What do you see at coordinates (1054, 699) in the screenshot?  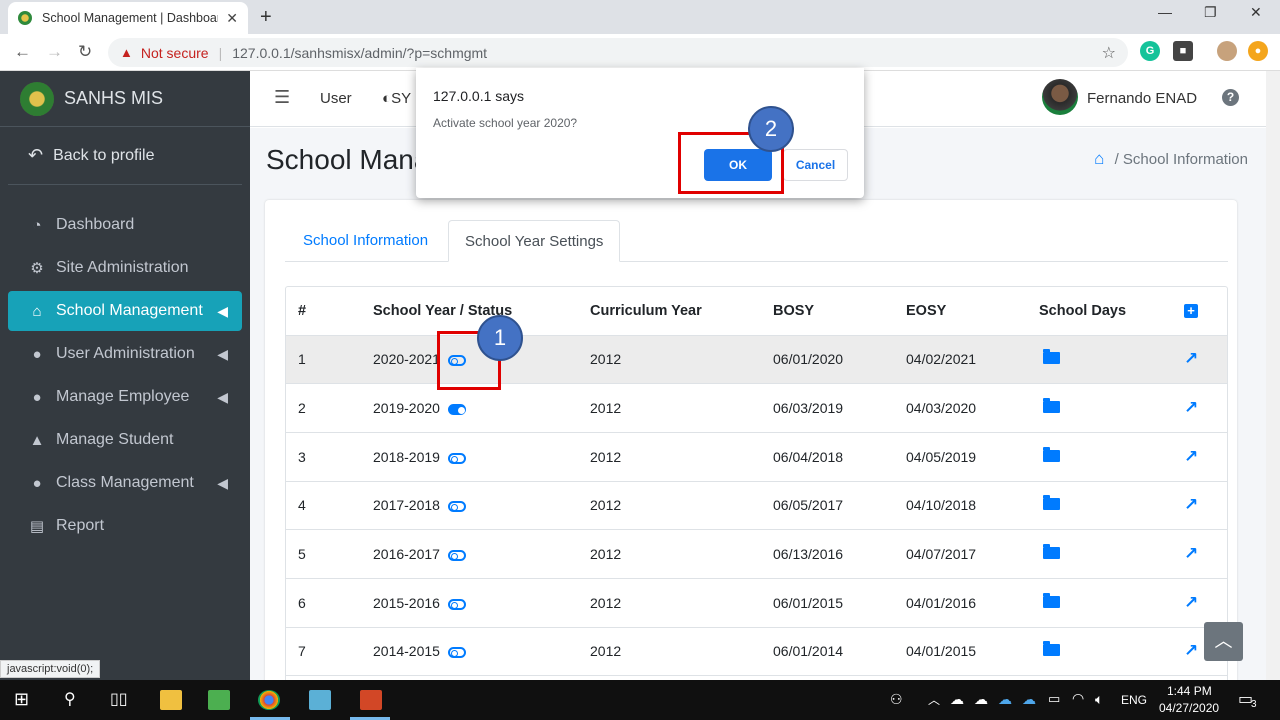 I see `battery-icon: ▭` at bounding box center [1054, 699].